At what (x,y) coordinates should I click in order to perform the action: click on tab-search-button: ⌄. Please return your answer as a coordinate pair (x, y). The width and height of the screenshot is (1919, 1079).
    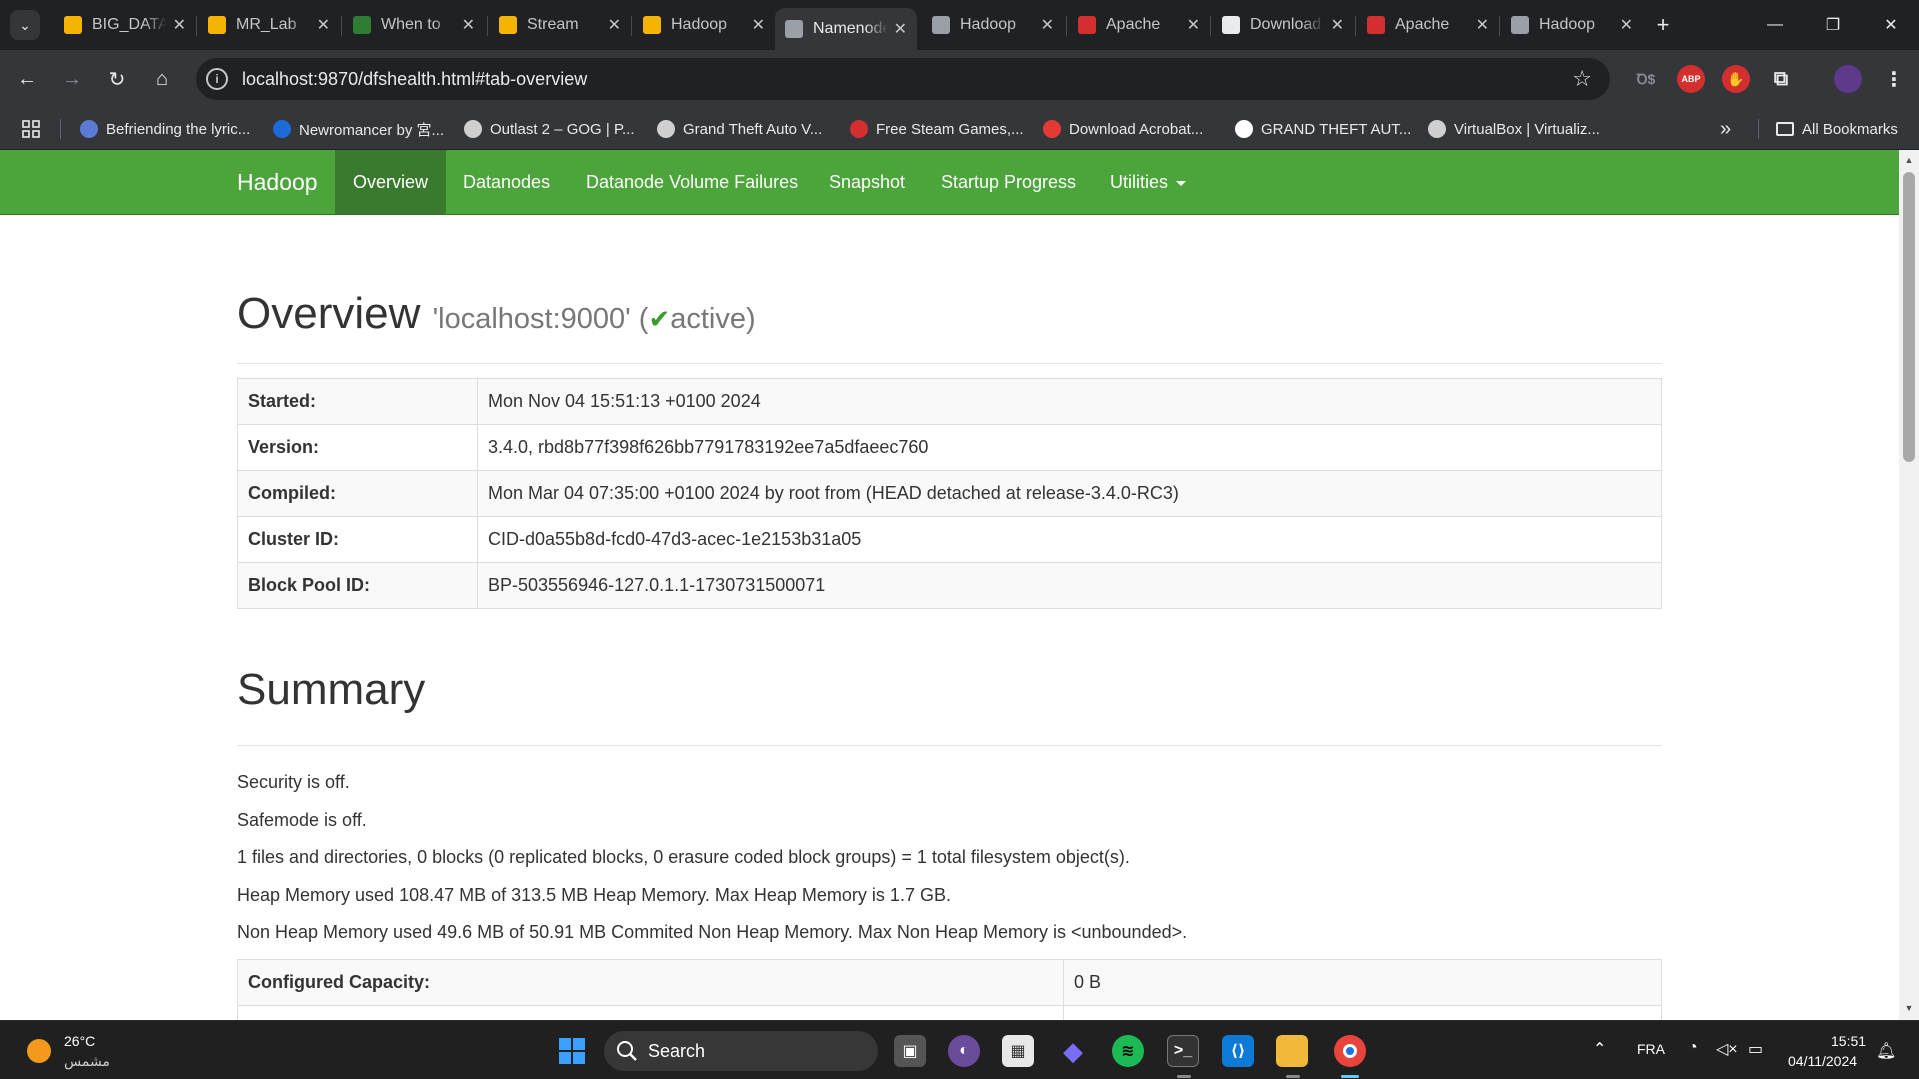
    Looking at the image, I should click on (25, 25).